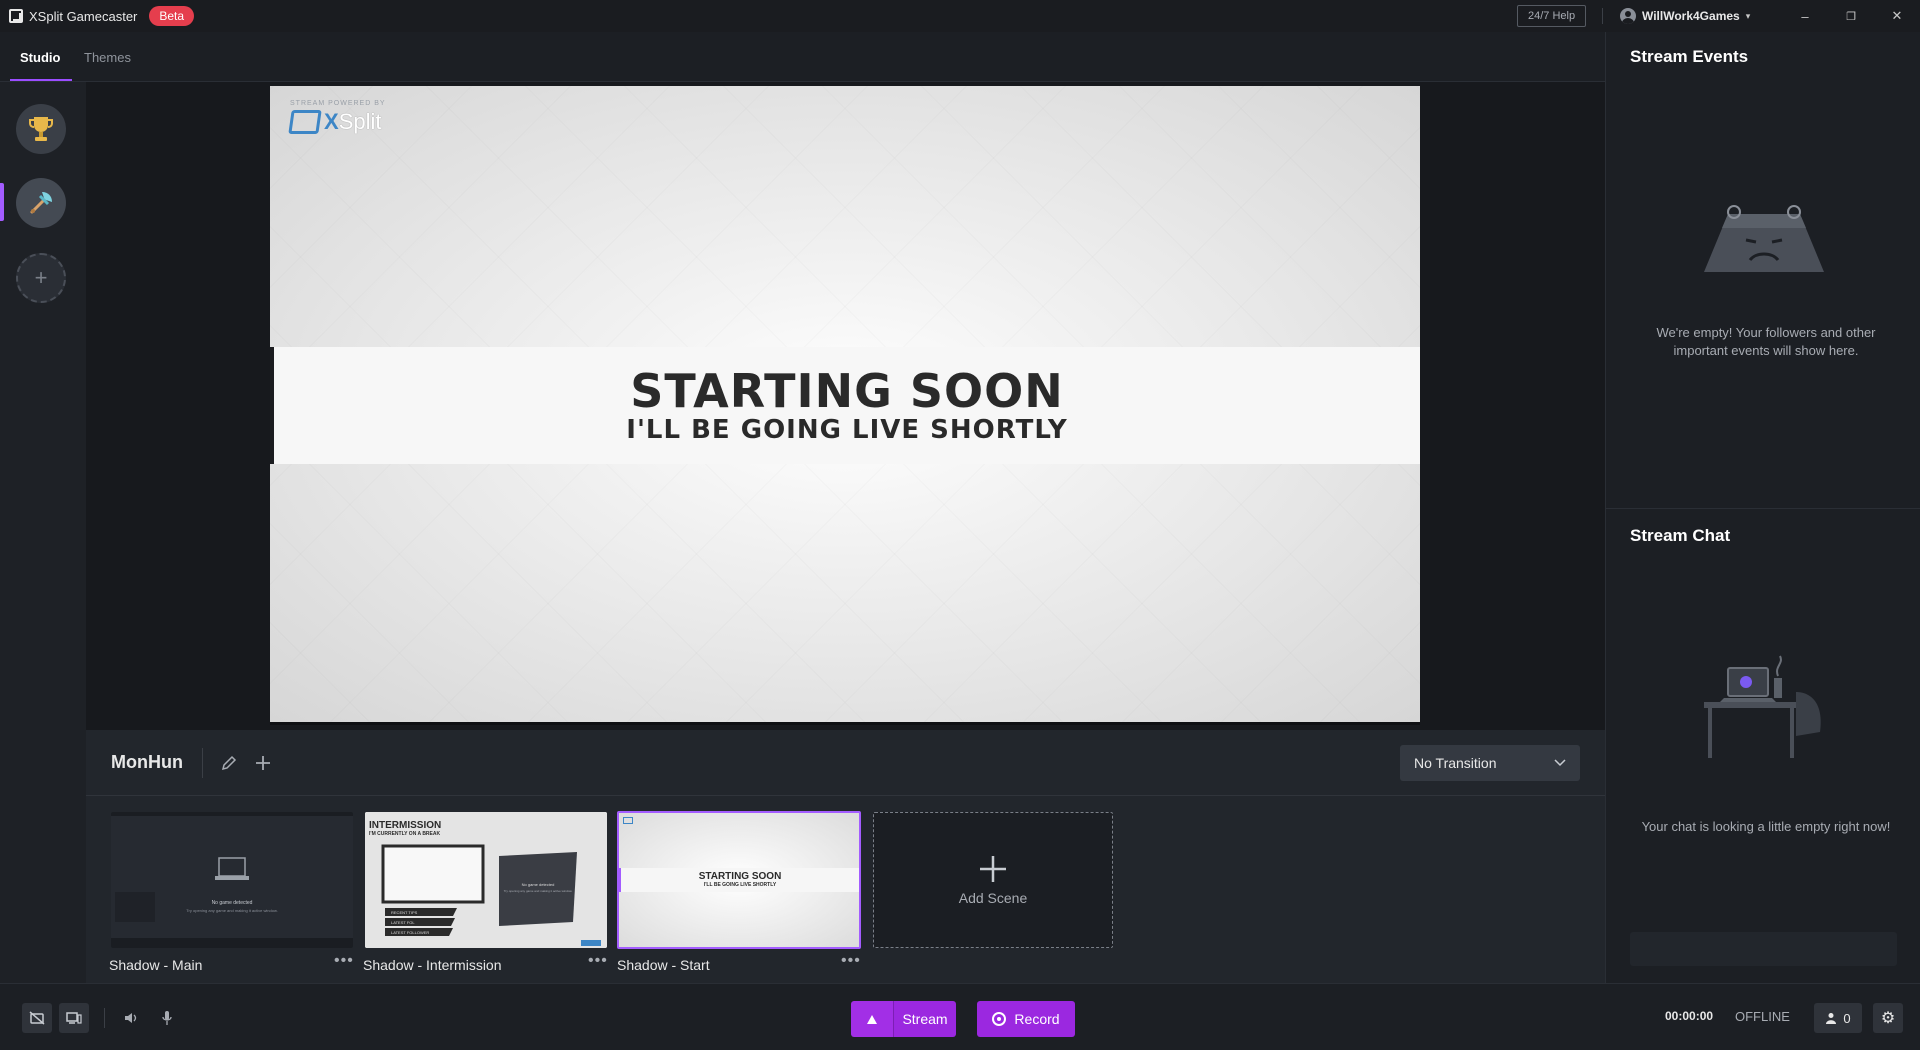 The width and height of the screenshot is (1920, 1050). I want to click on powered-by-text: STREAM POWERED BY, so click(338, 103).